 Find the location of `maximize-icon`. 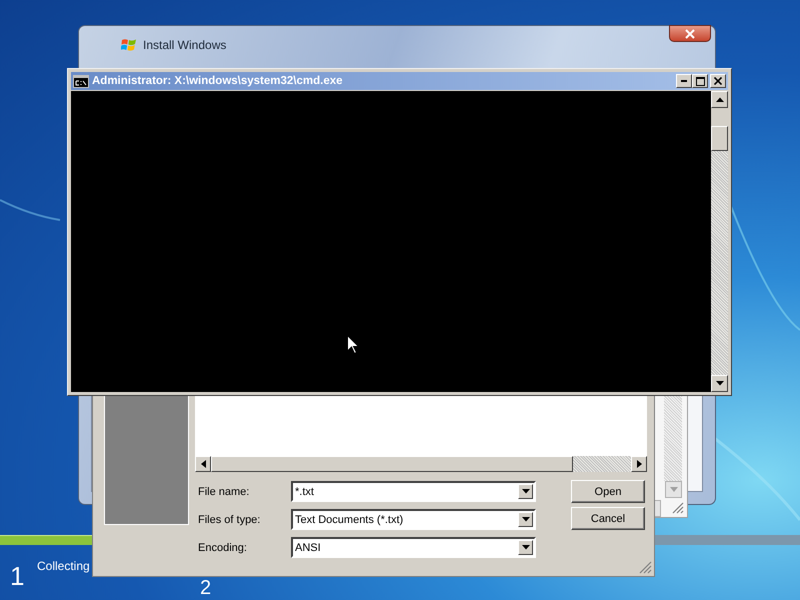

maximize-icon is located at coordinates (700, 81).